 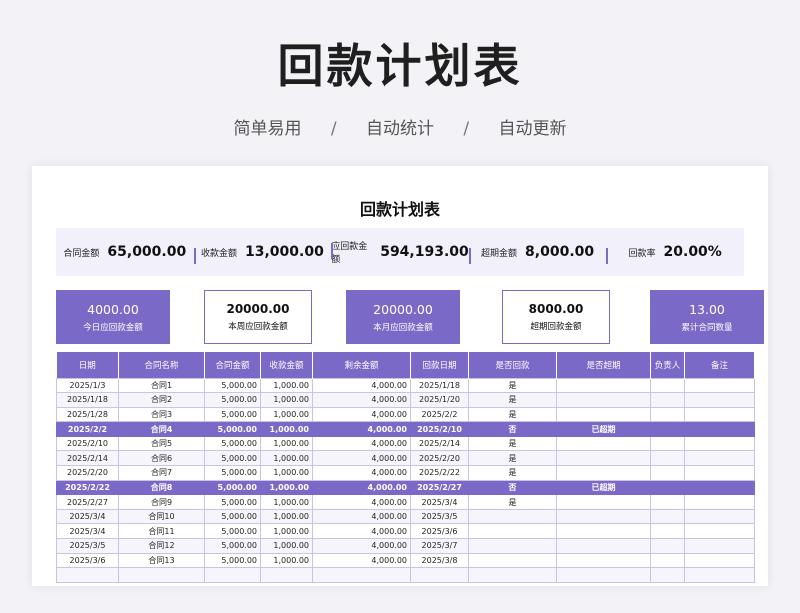 I want to click on table-cell: 合同5, so click(x=161, y=443).